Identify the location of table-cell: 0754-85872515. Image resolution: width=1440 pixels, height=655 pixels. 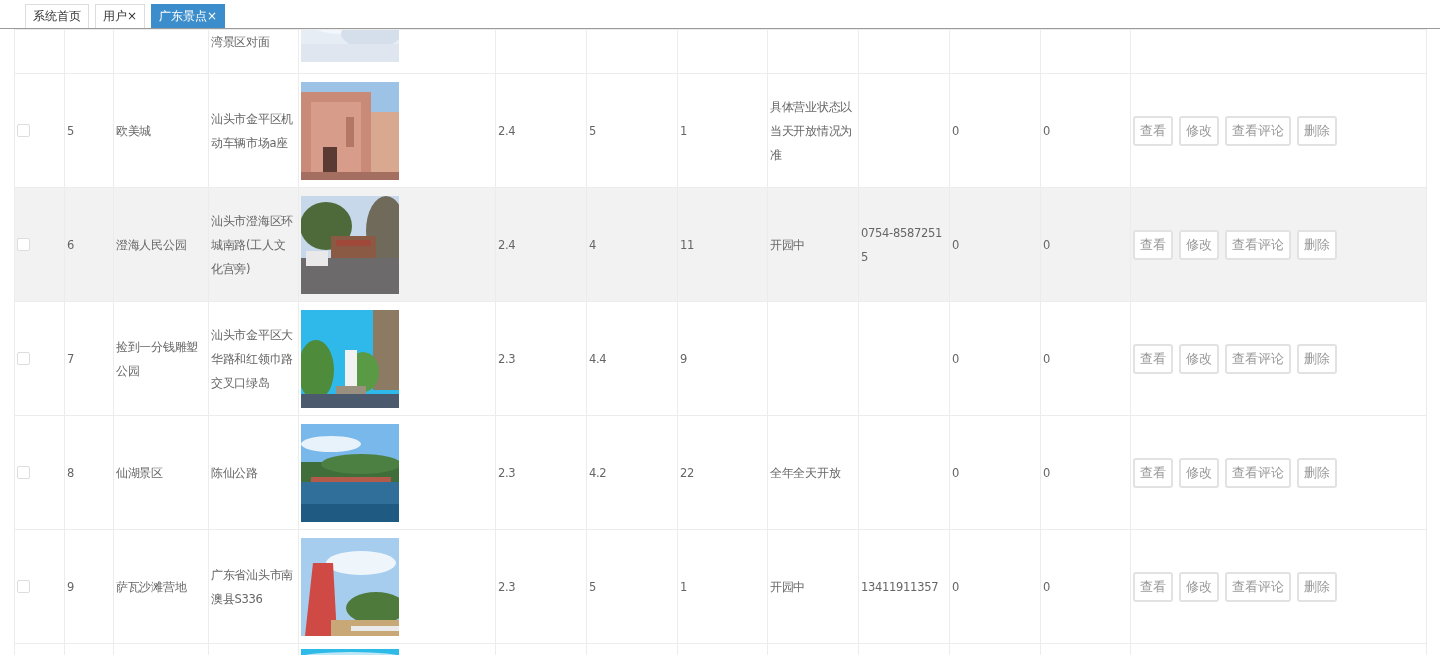
(902, 244).